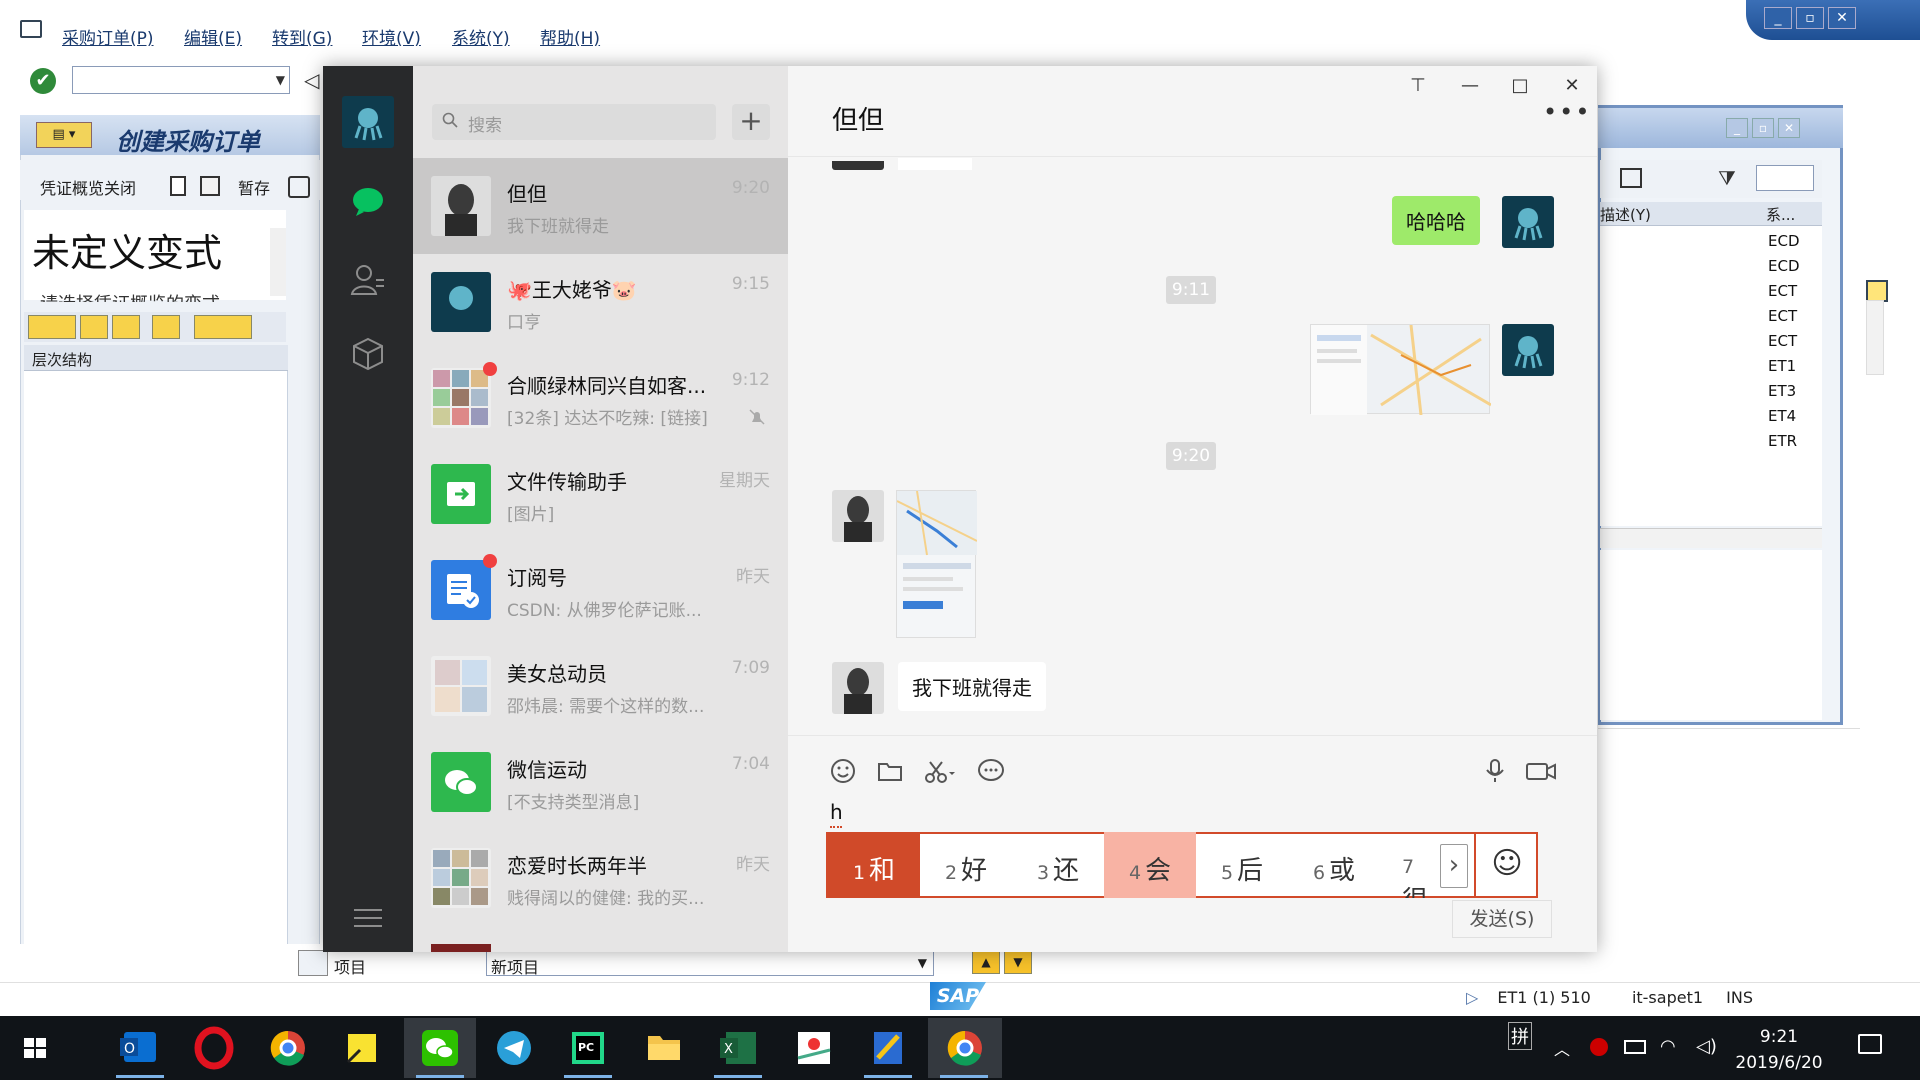  I want to click on battery-icon, so click(1635, 1047).